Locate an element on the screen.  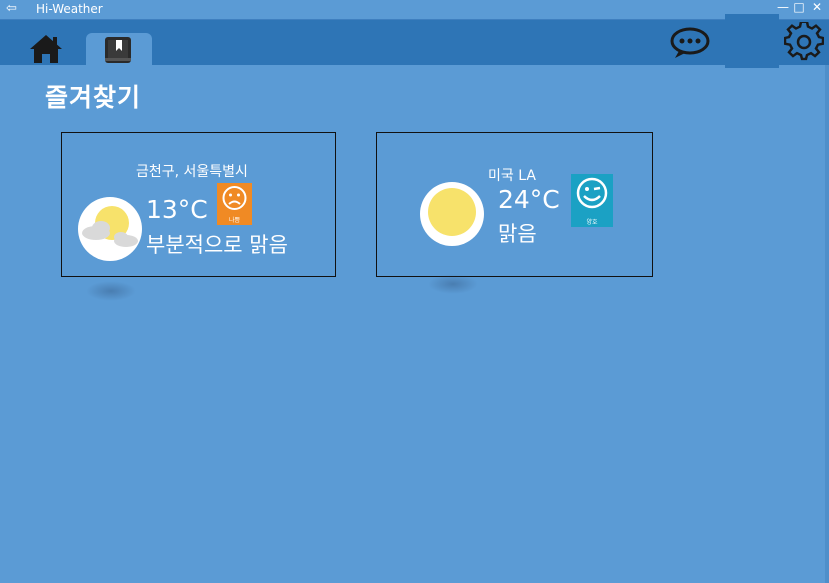
card-temperature: 24°C is located at coordinates (529, 199).